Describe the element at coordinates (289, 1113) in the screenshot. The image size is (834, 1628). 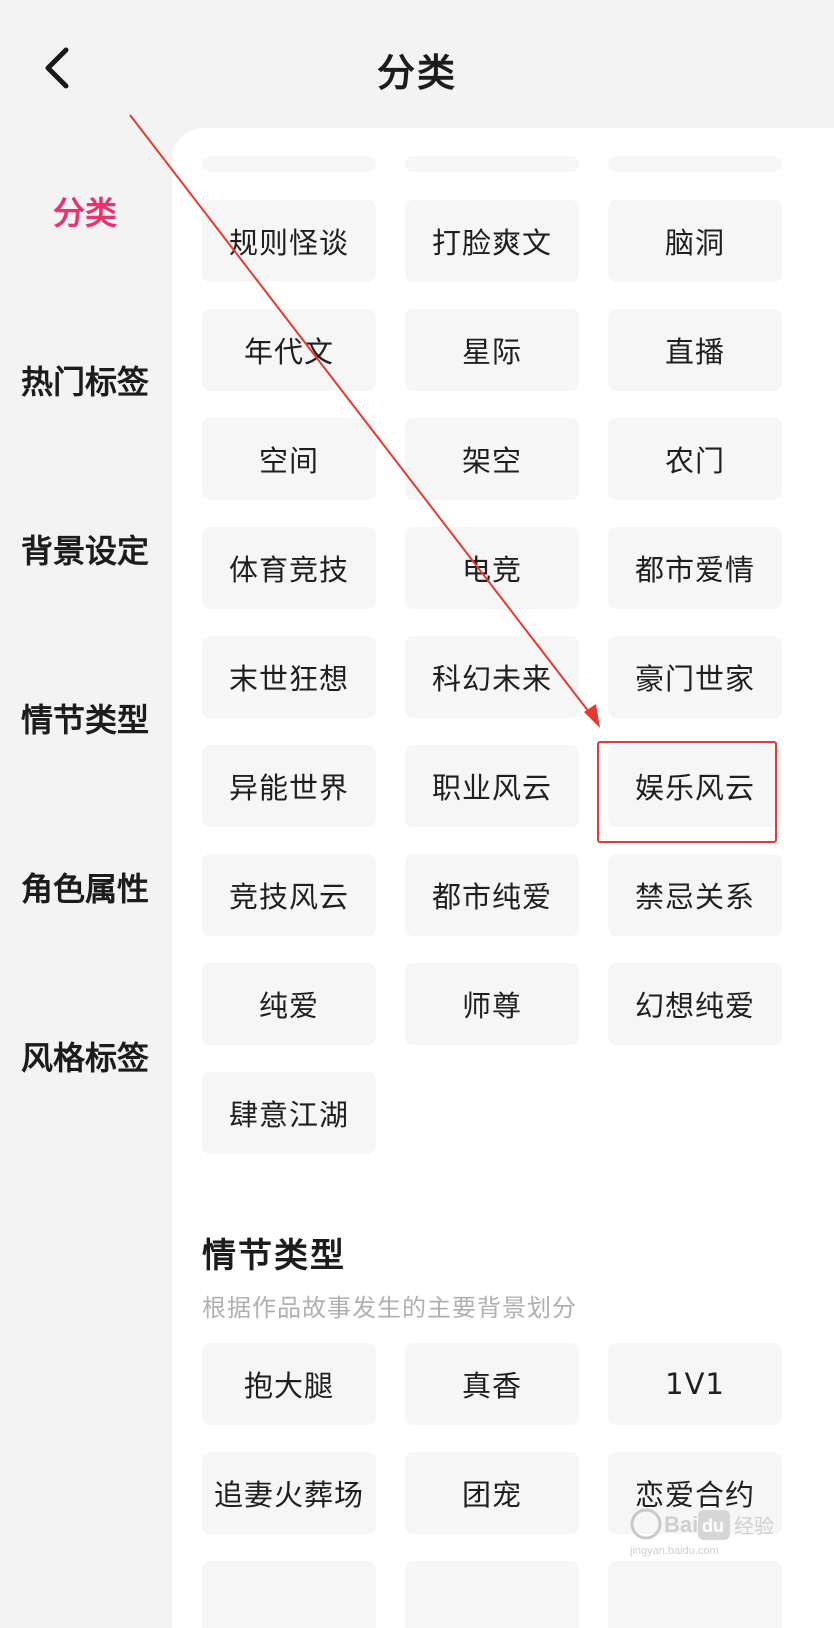
I see `category-chip: 肆意江湖` at that location.